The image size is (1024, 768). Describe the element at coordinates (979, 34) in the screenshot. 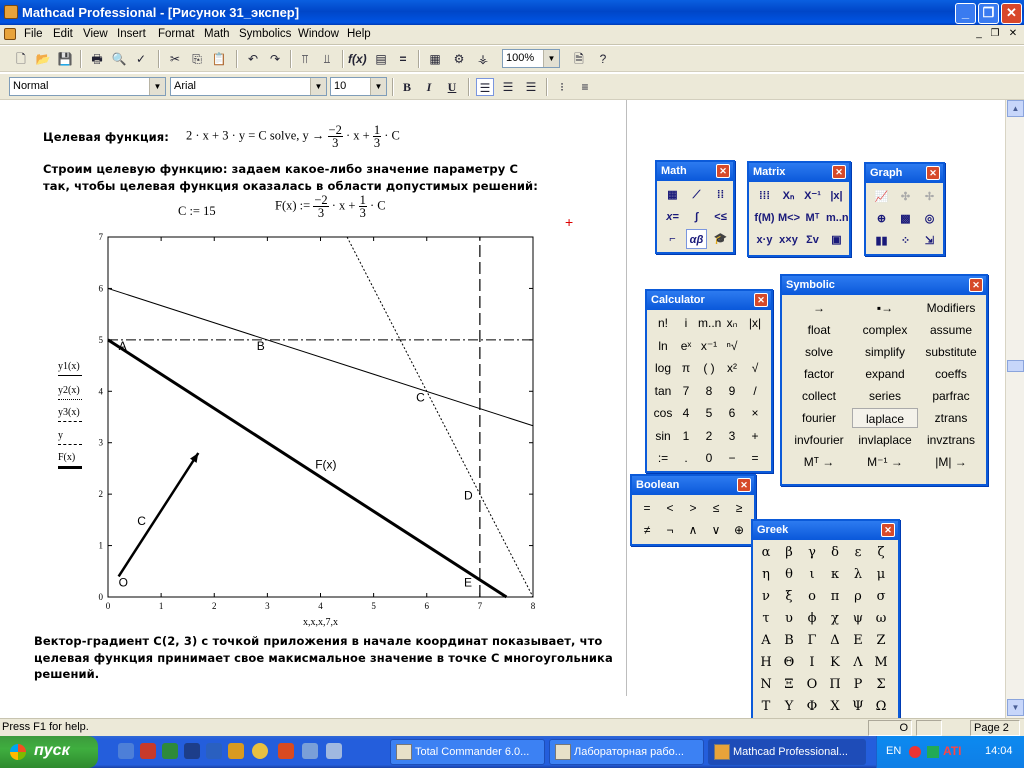

I see `doc-minimize-button: _` at that location.